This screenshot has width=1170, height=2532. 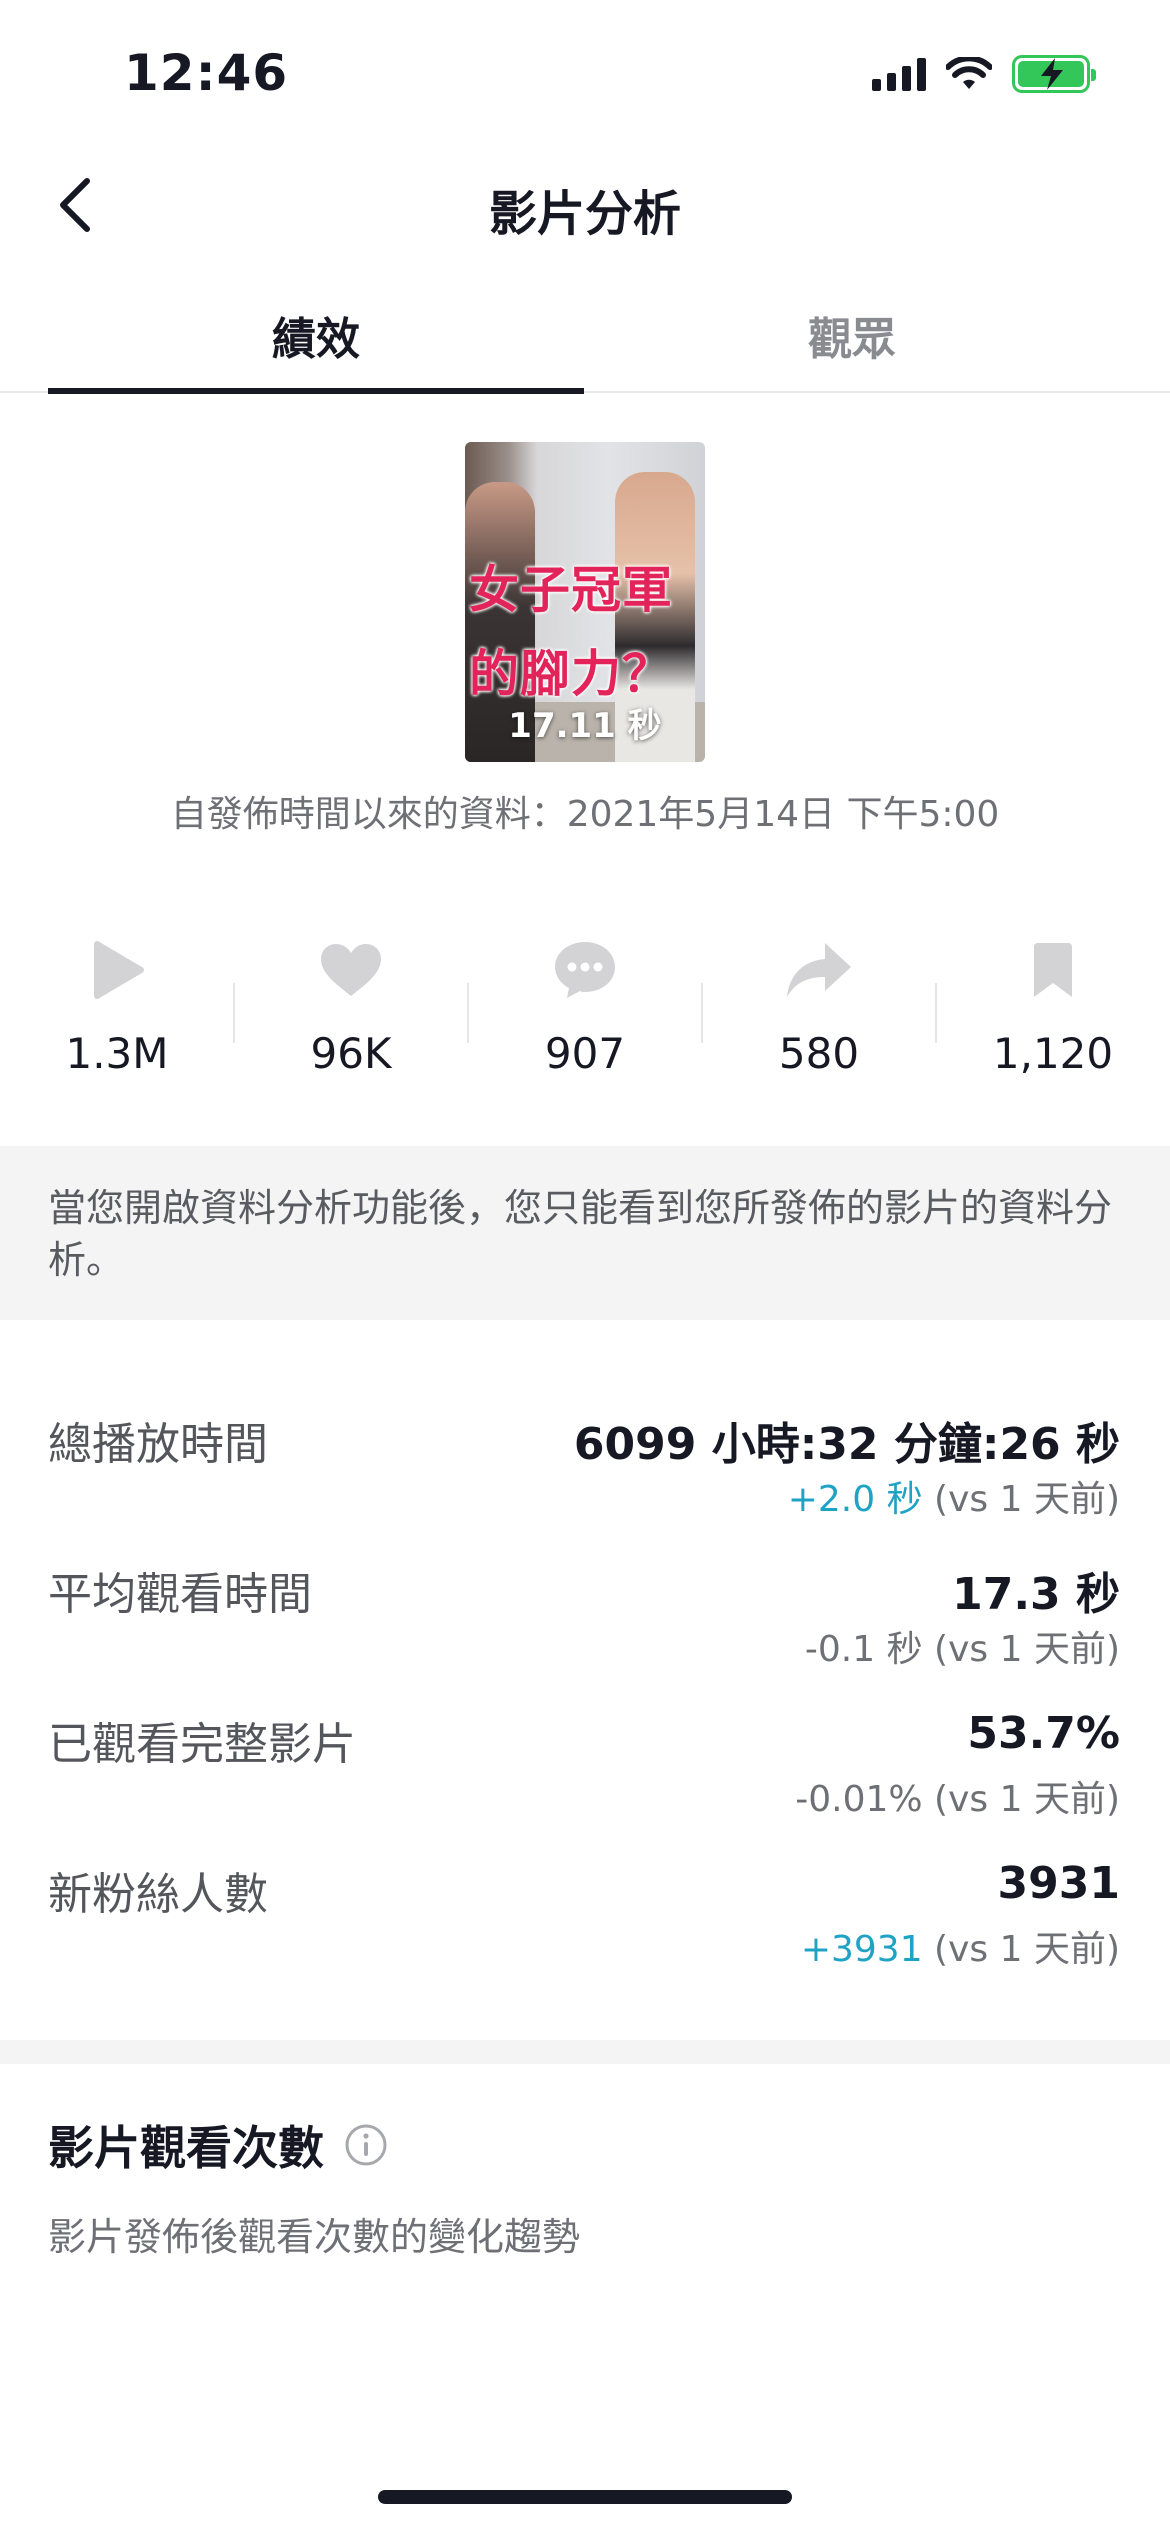 I want to click on wifi-icon, so click(x=969, y=73).